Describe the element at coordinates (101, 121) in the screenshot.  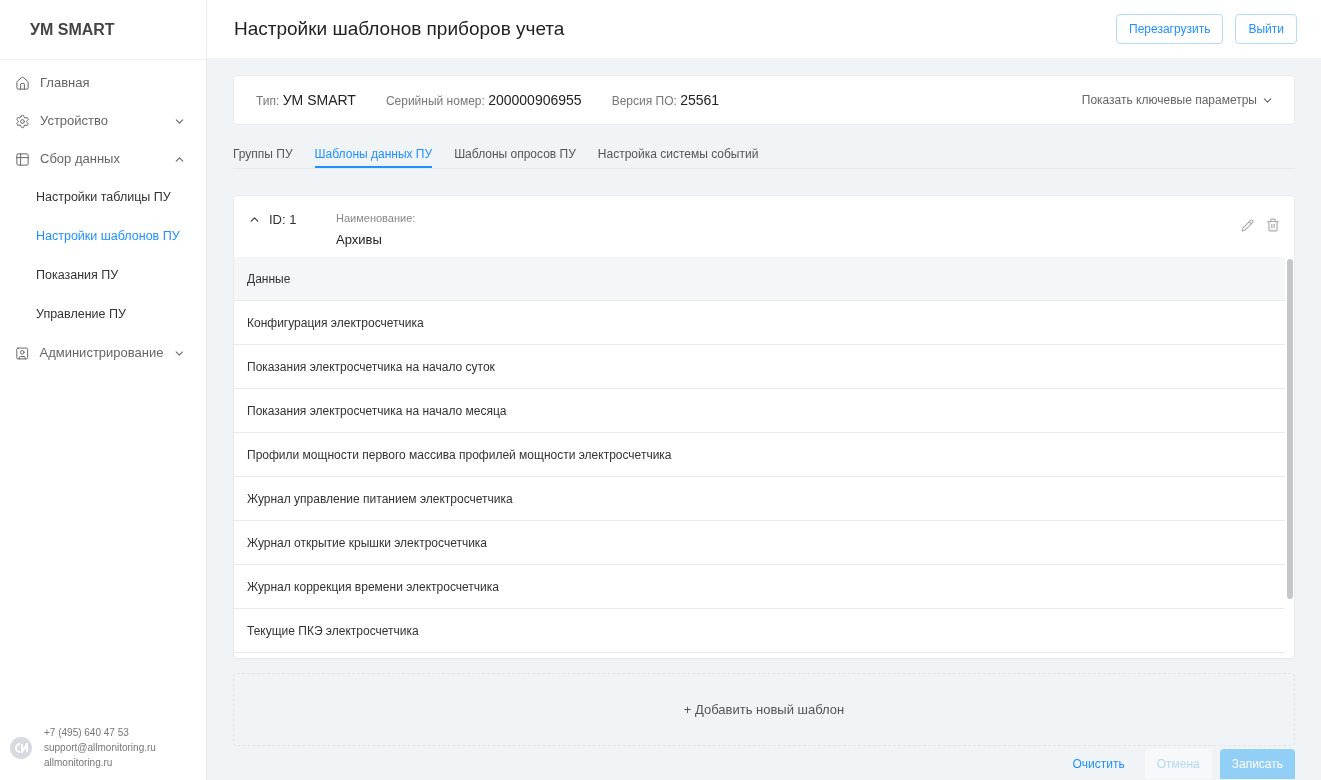
I see `nav-item: Устройство` at that location.